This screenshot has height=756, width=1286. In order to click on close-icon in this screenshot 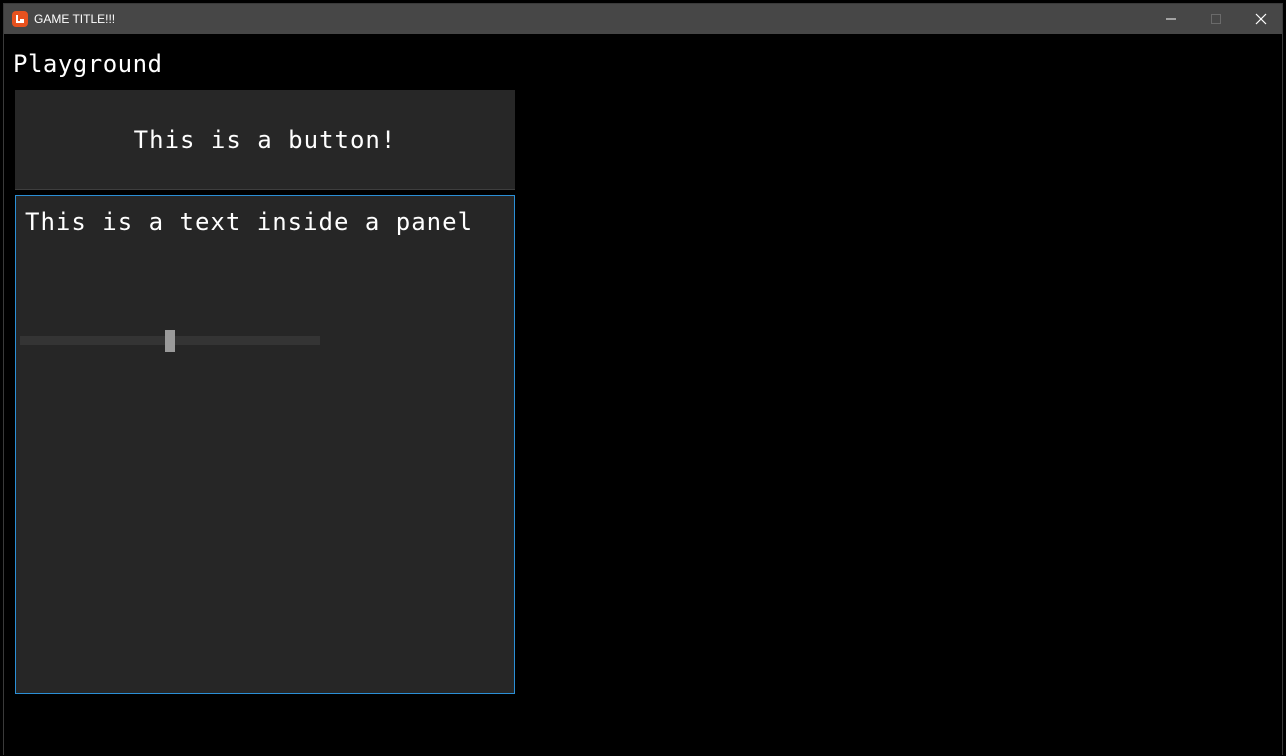, I will do `click(1260, 19)`.